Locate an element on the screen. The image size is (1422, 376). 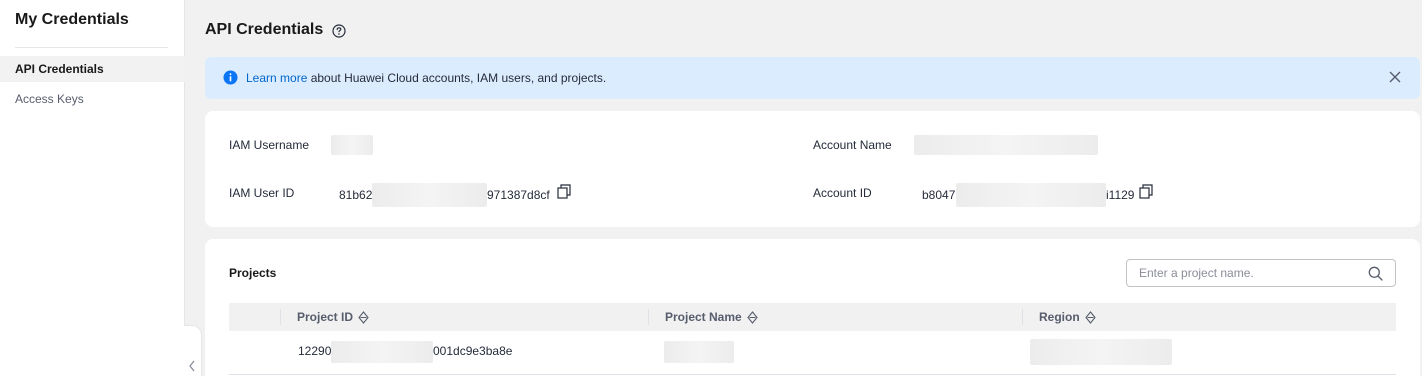
project-search-input is located at coordinates (1249, 273).